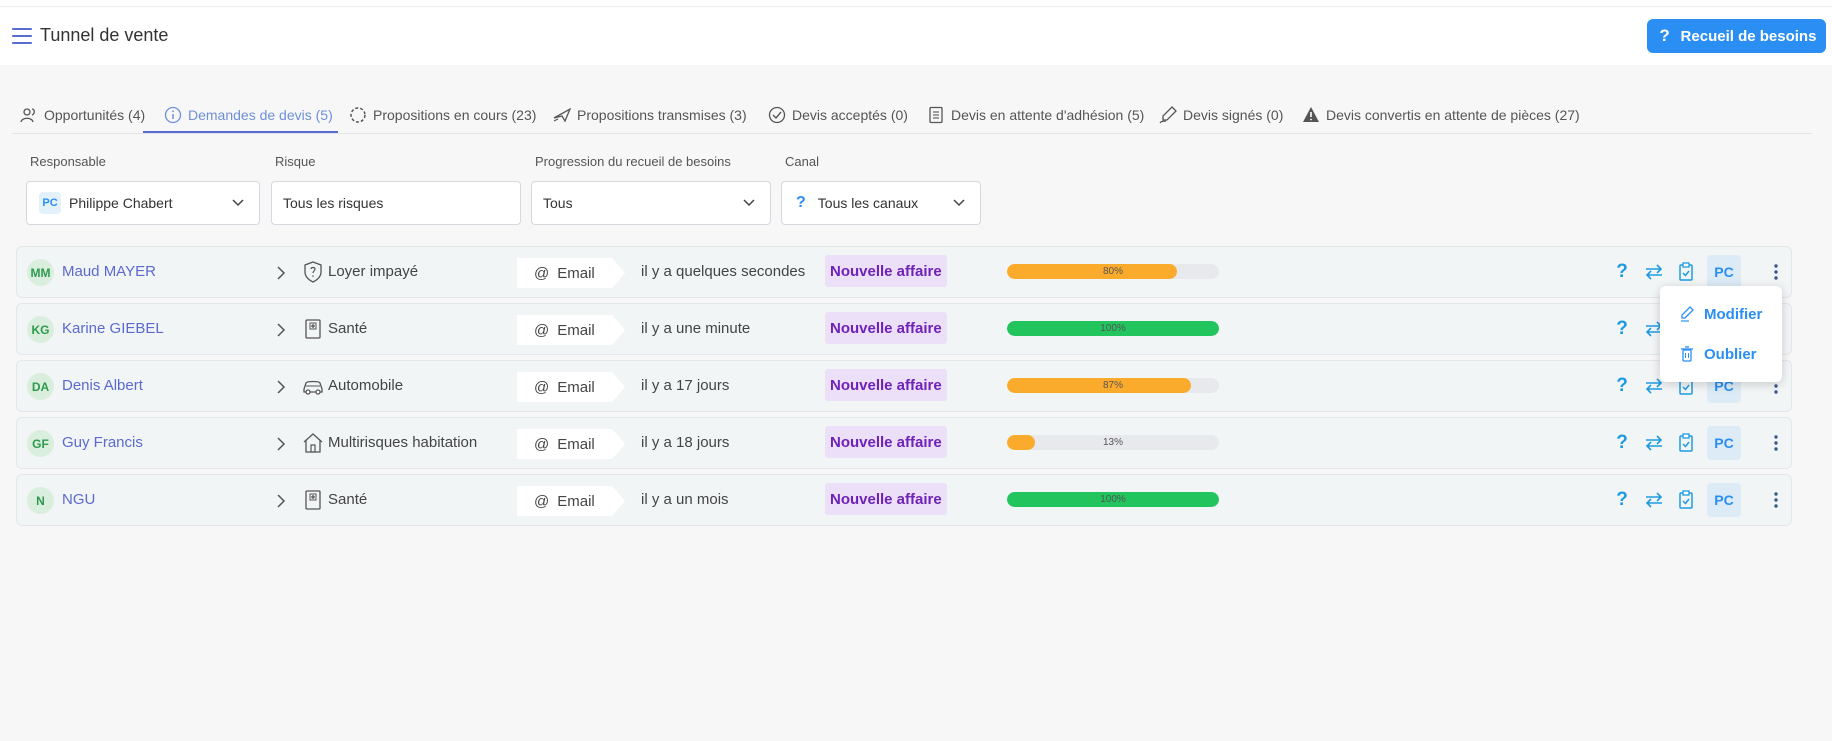 The height and width of the screenshot is (741, 1832). I want to click on swap-arrows-icon, so click(1654, 443).